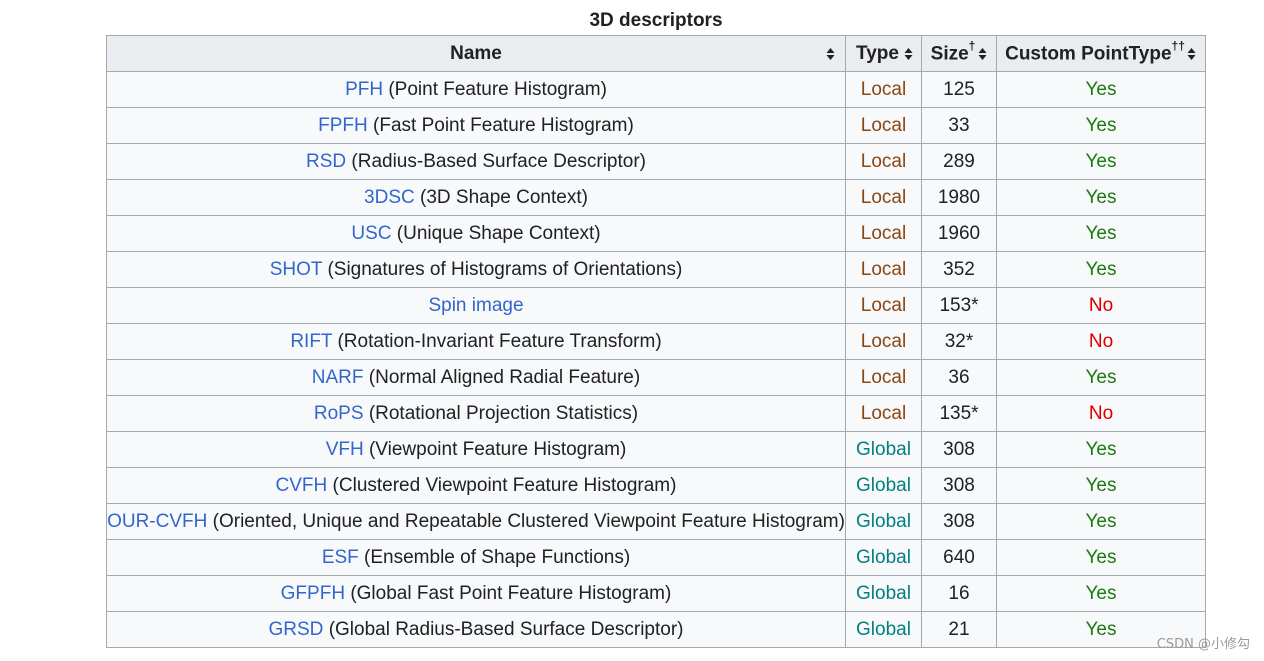 Image resolution: width=1264 pixels, height=661 pixels. Describe the element at coordinates (1088, 54) in the screenshot. I see `custom-label-text: Custom PointType` at that location.